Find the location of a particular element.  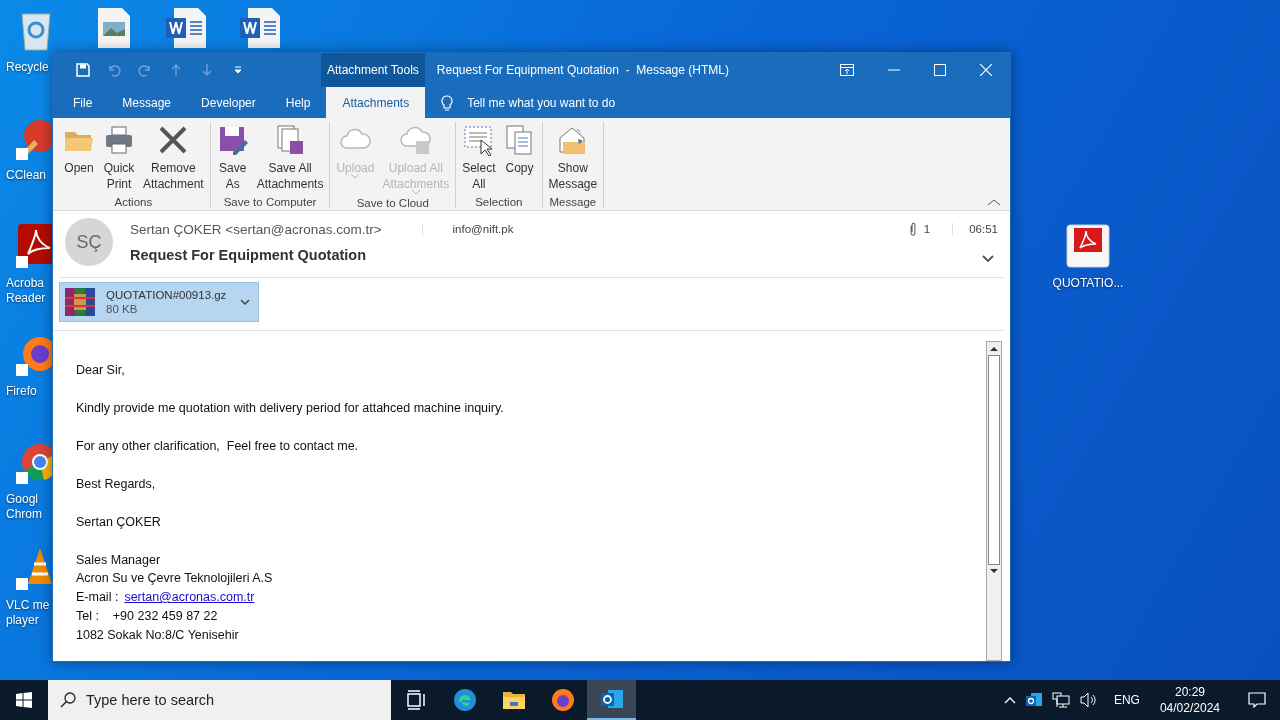

ribbon-tab: Message is located at coordinates (147, 102).